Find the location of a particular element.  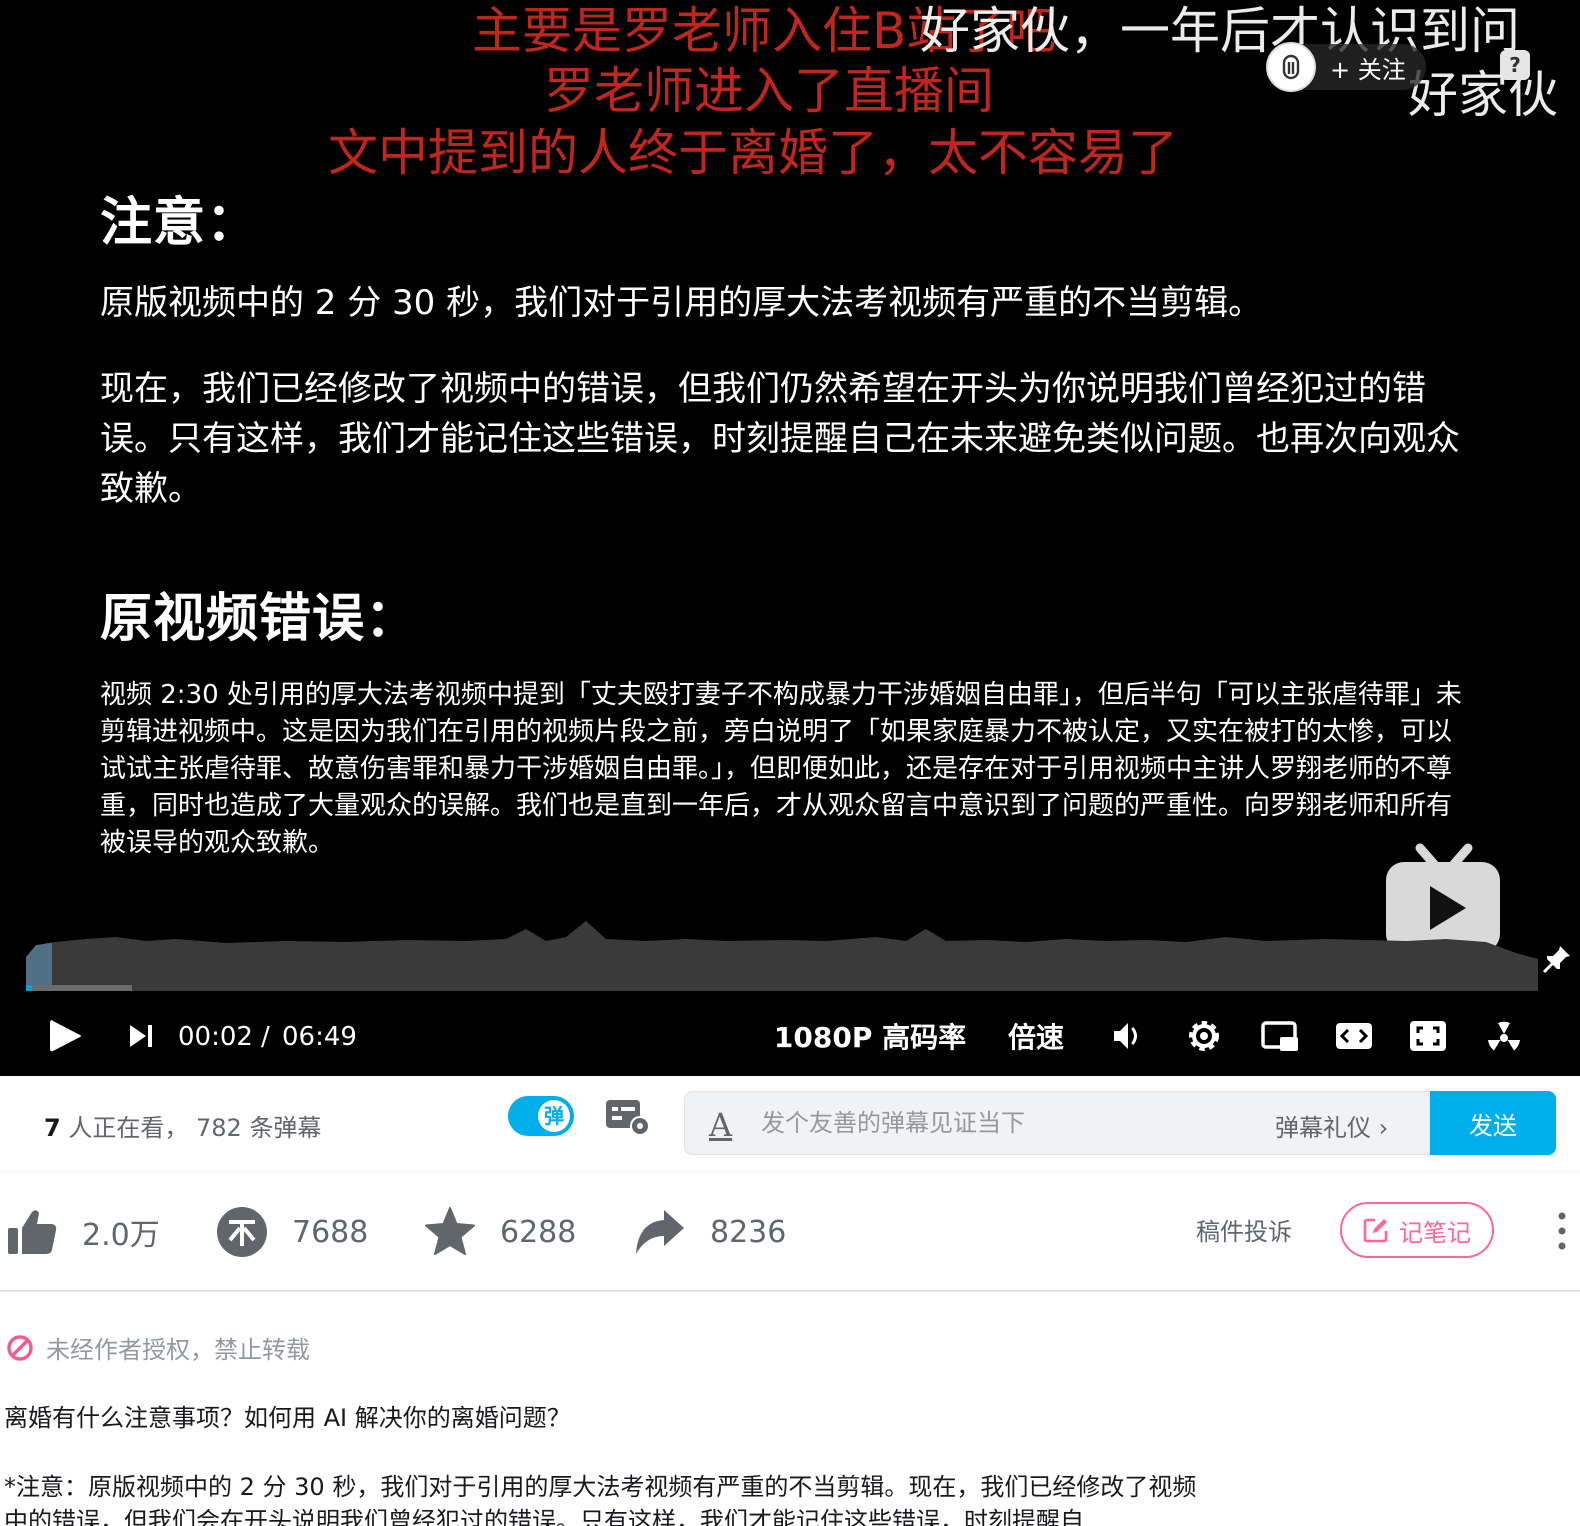

quality-label: 1080P 高码率 is located at coordinates (870, 1037).